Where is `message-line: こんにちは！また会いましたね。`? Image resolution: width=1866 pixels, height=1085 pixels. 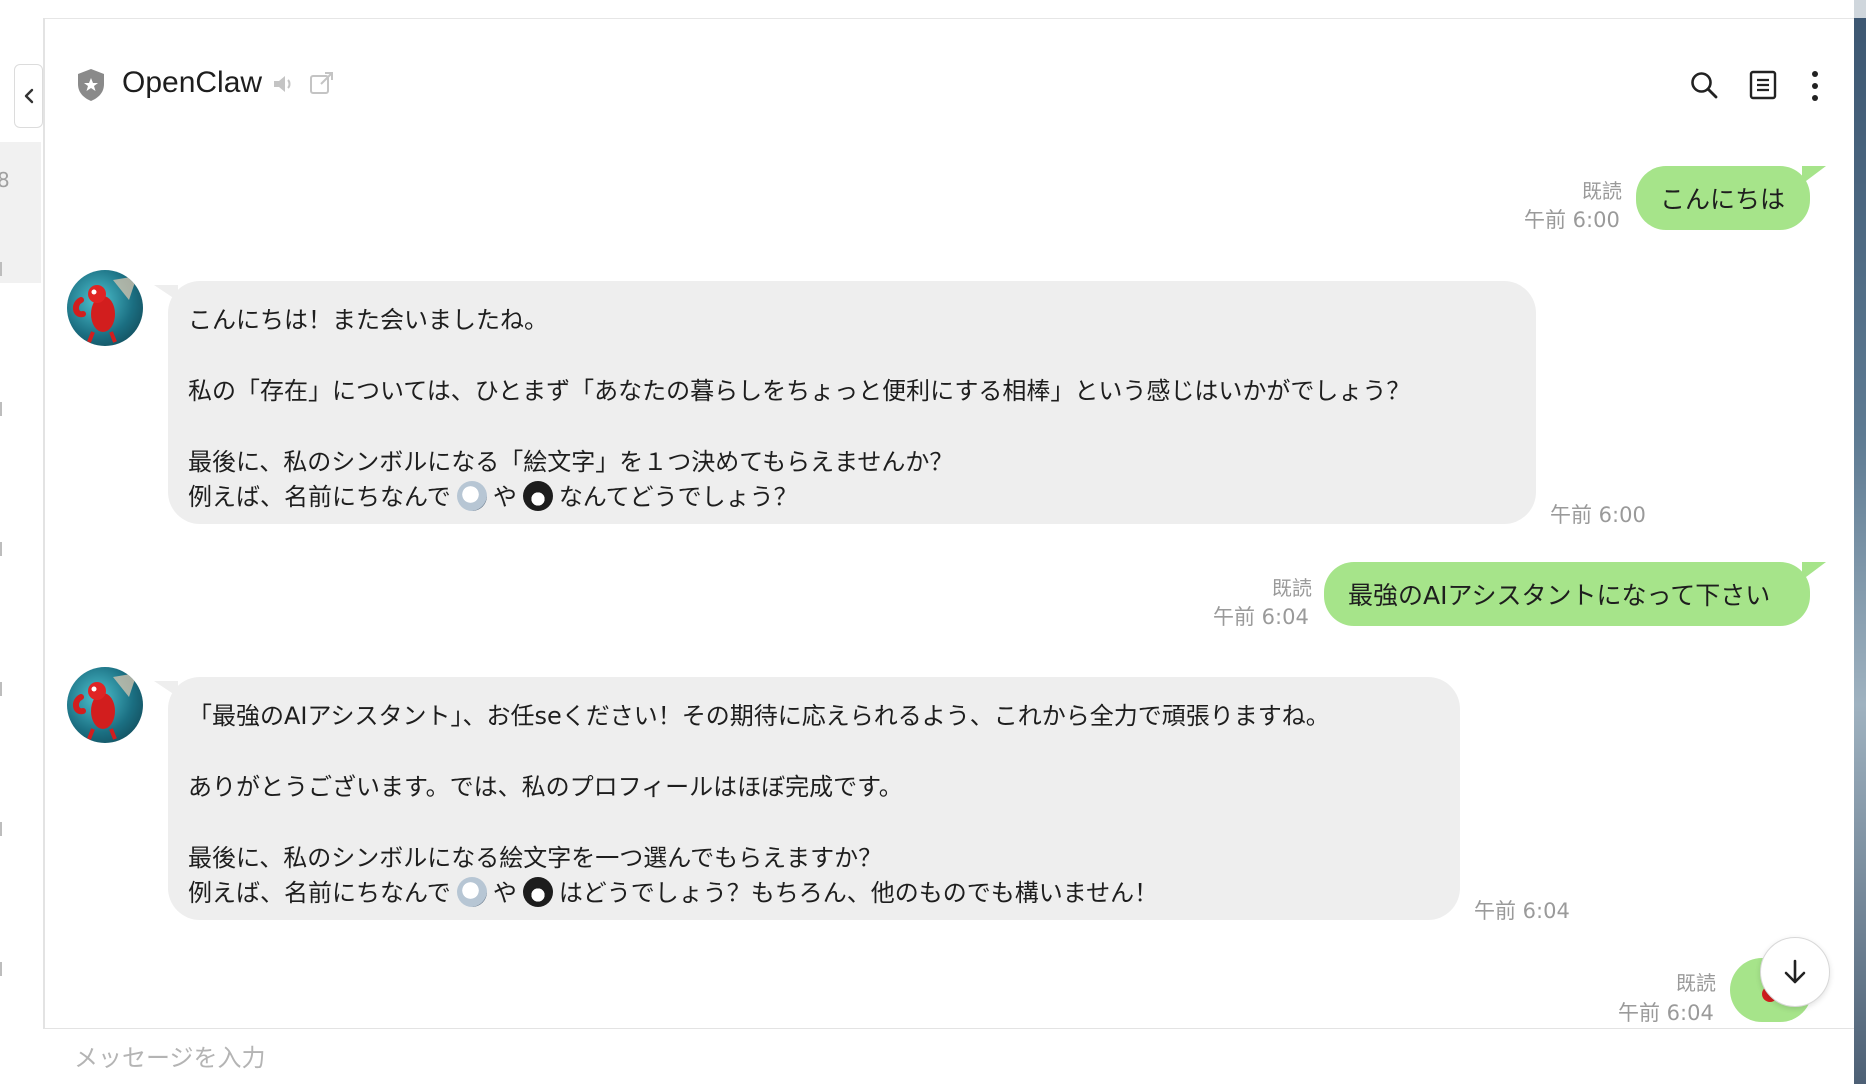
message-line: こんにちは！また会いましたね。 is located at coordinates (368, 320).